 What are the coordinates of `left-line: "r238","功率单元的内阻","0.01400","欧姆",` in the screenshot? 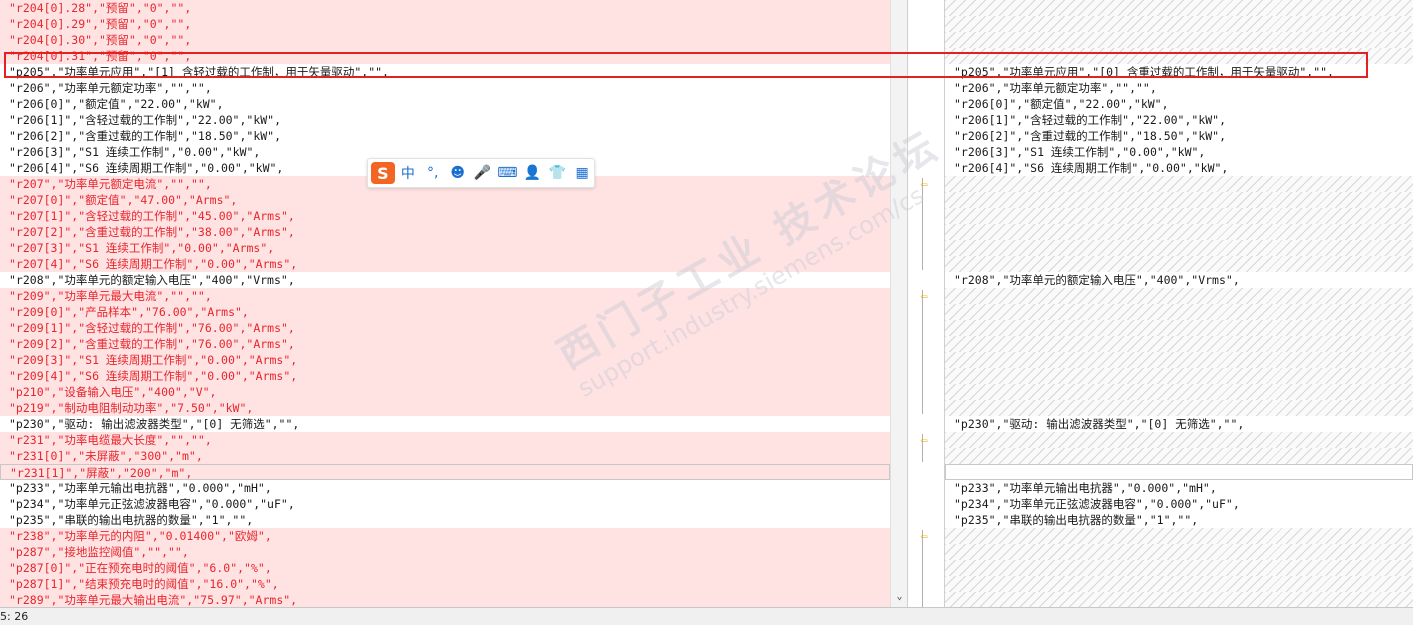 It's located at (445, 536).